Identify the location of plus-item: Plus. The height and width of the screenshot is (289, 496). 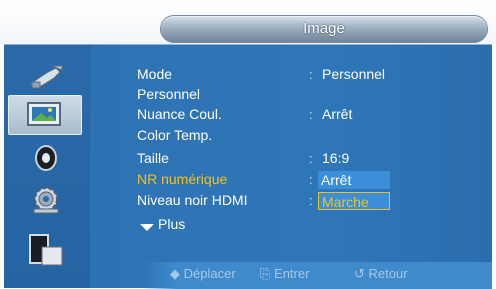
(171, 224).